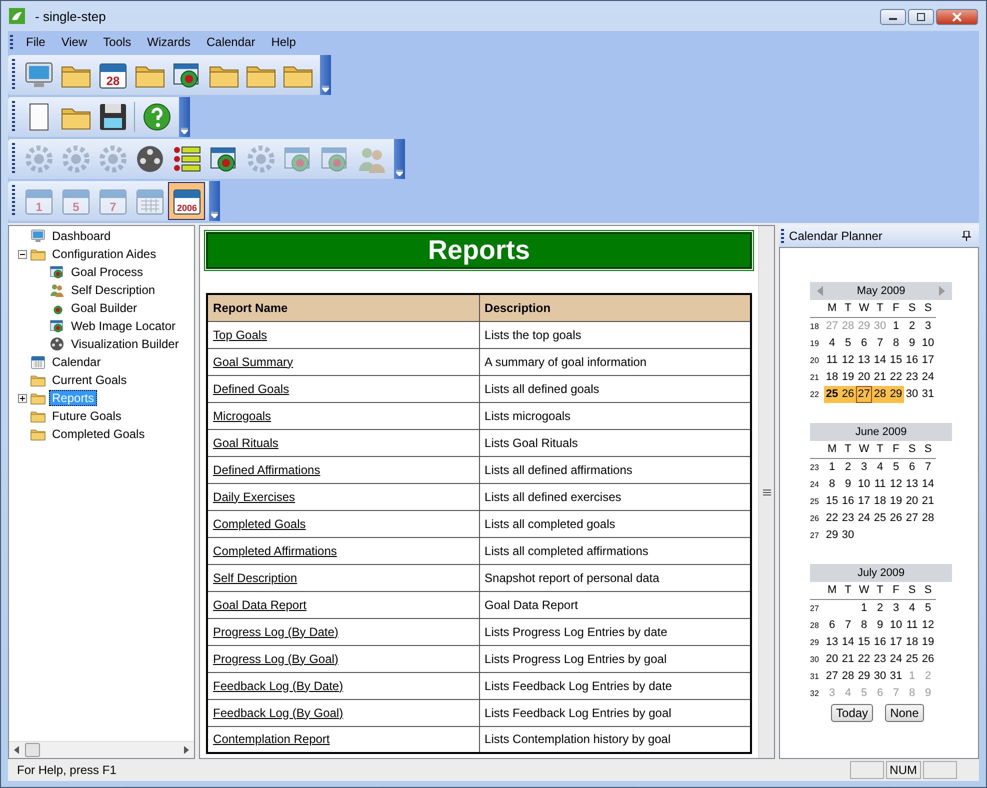  I want to click on menu-item: Calendar, so click(231, 42).